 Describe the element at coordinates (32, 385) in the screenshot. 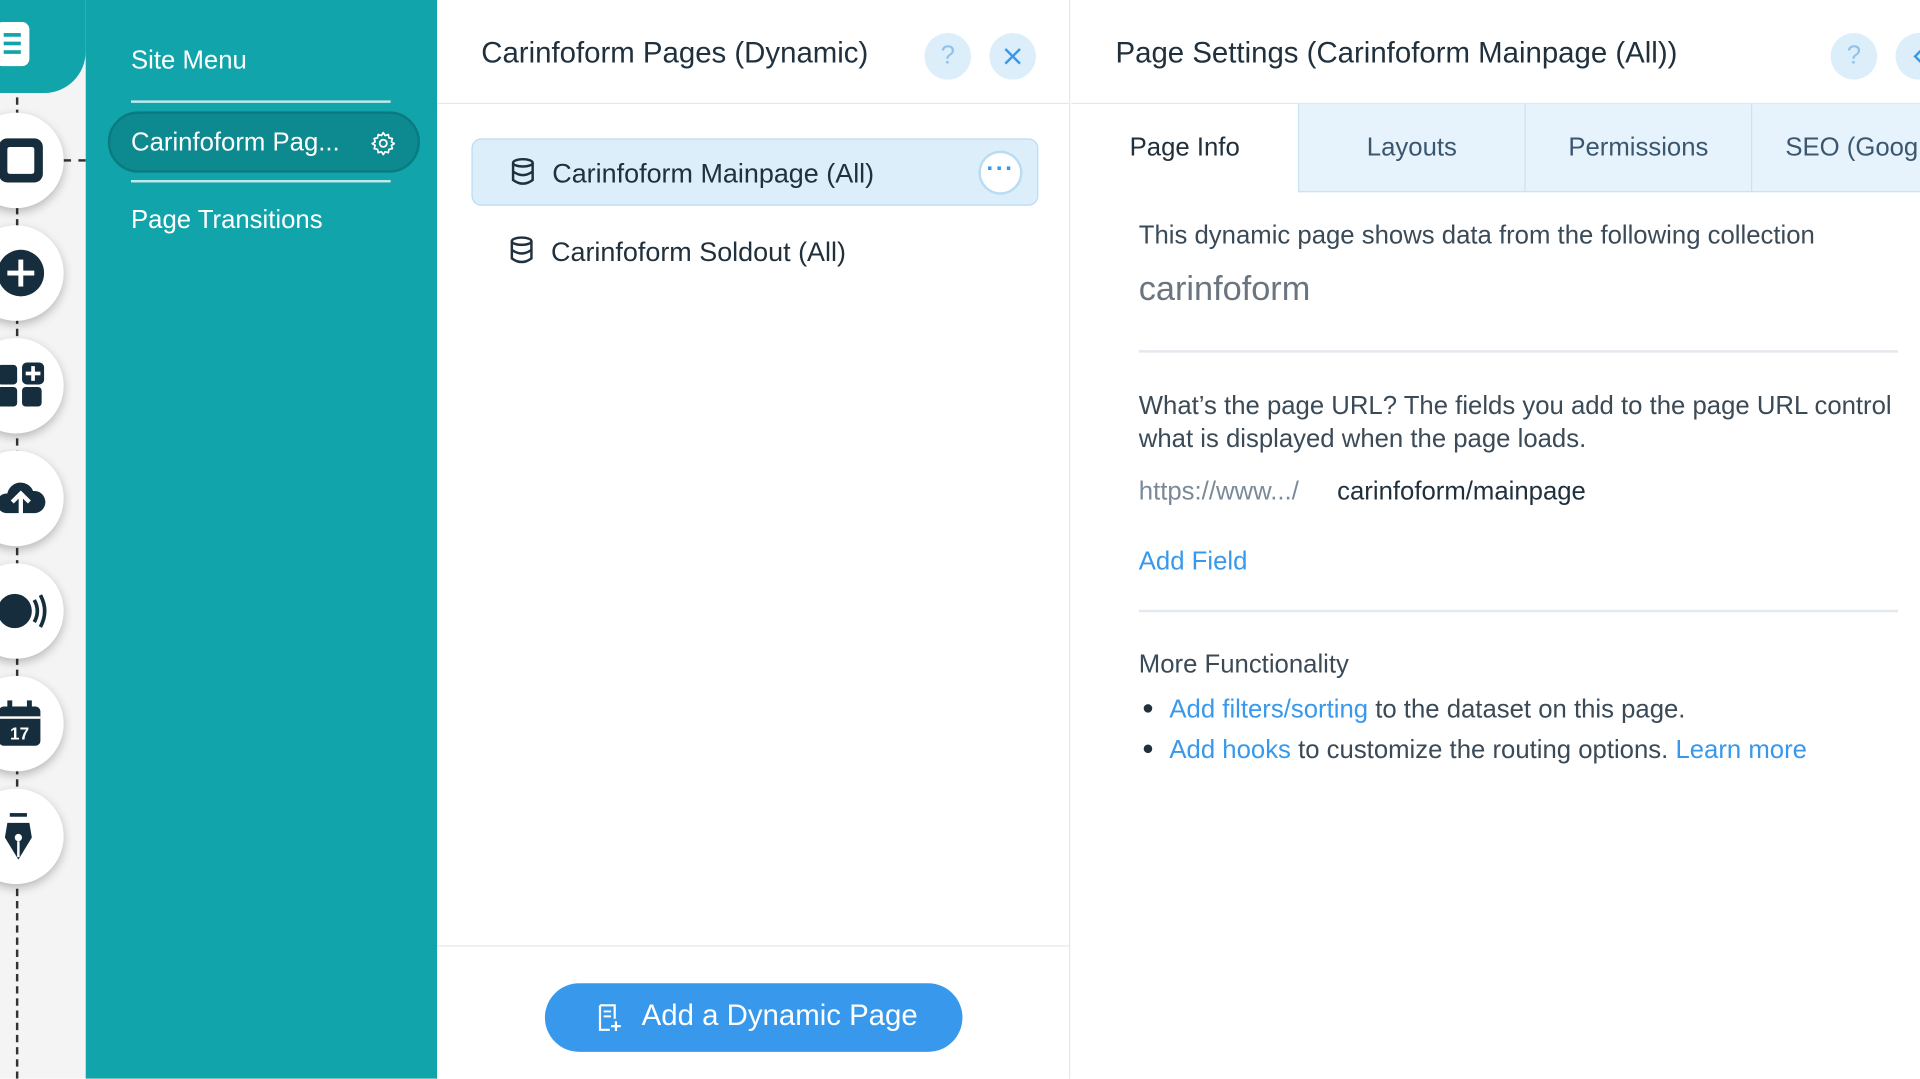

I see `app-market-icon` at that location.